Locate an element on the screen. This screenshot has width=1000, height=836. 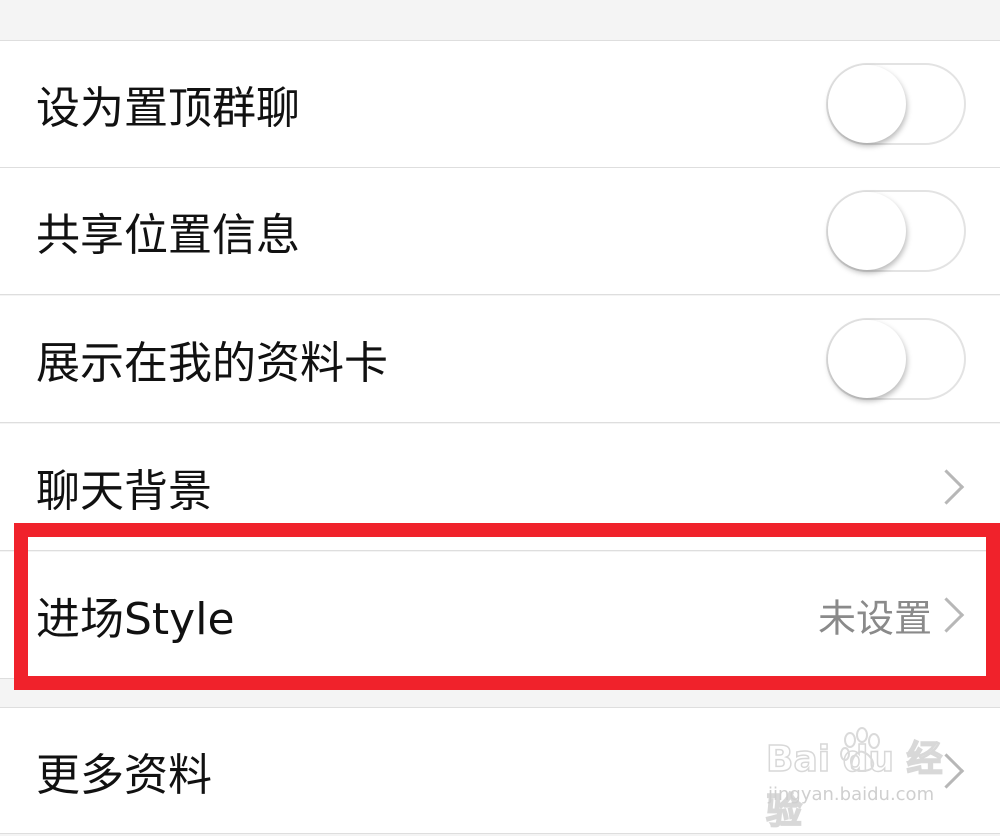
settings-row-label: 共享位置信息 is located at coordinates (168, 235).